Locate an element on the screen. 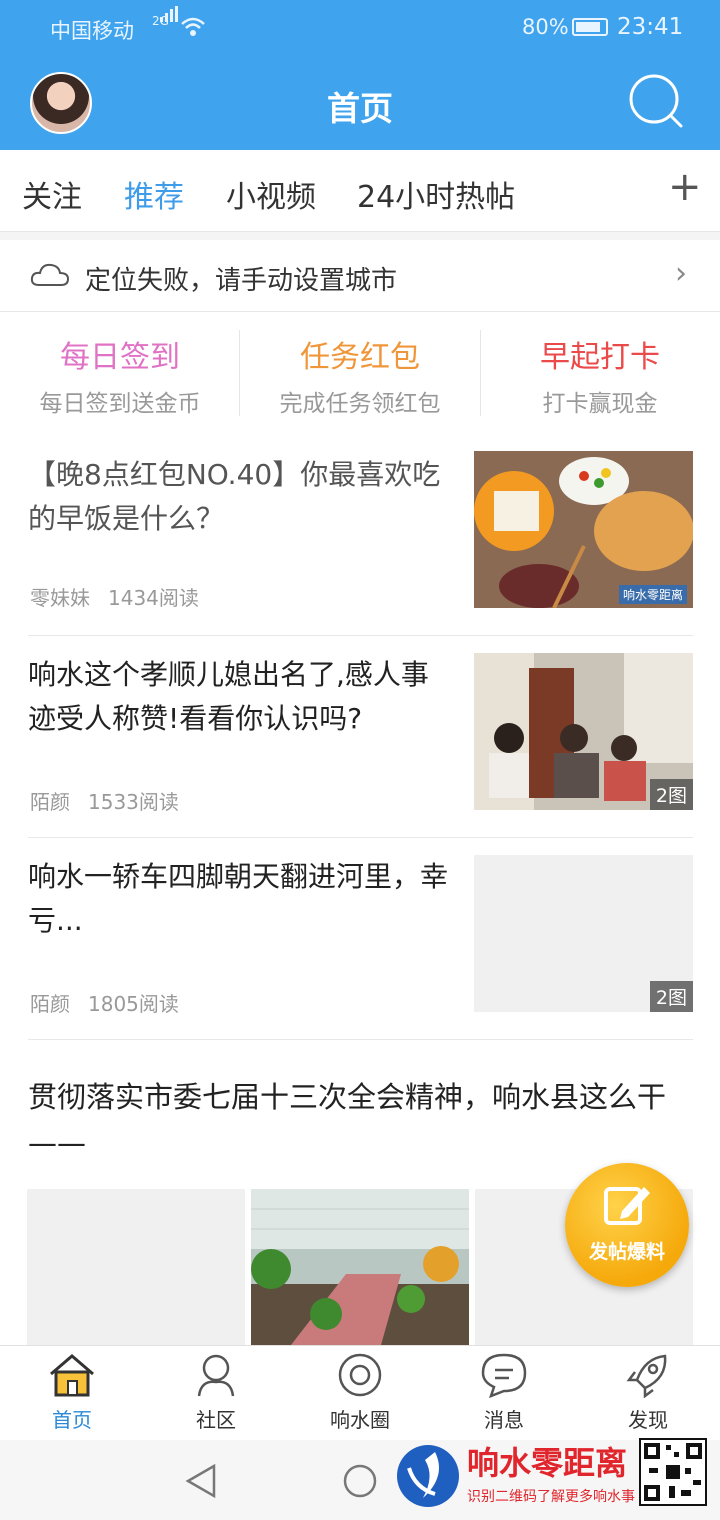 This screenshot has width=720, height=1520. post-meta: 零妹妹 1434阅读 is located at coordinates (114, 596).